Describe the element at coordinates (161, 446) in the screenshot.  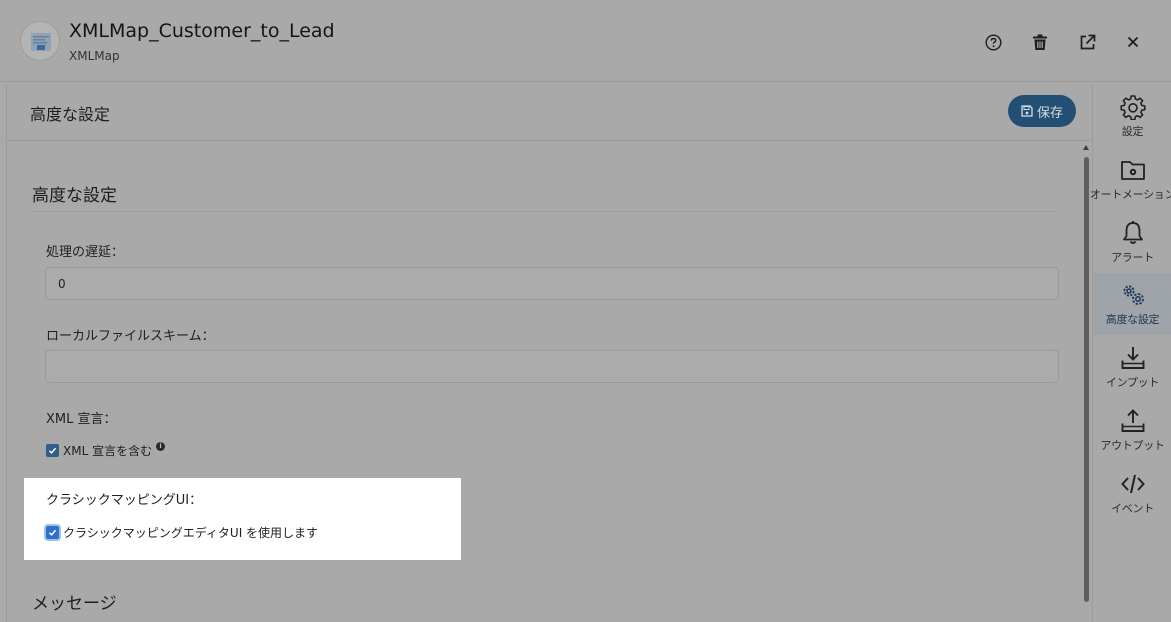
I see `info-icon: i` at that location.